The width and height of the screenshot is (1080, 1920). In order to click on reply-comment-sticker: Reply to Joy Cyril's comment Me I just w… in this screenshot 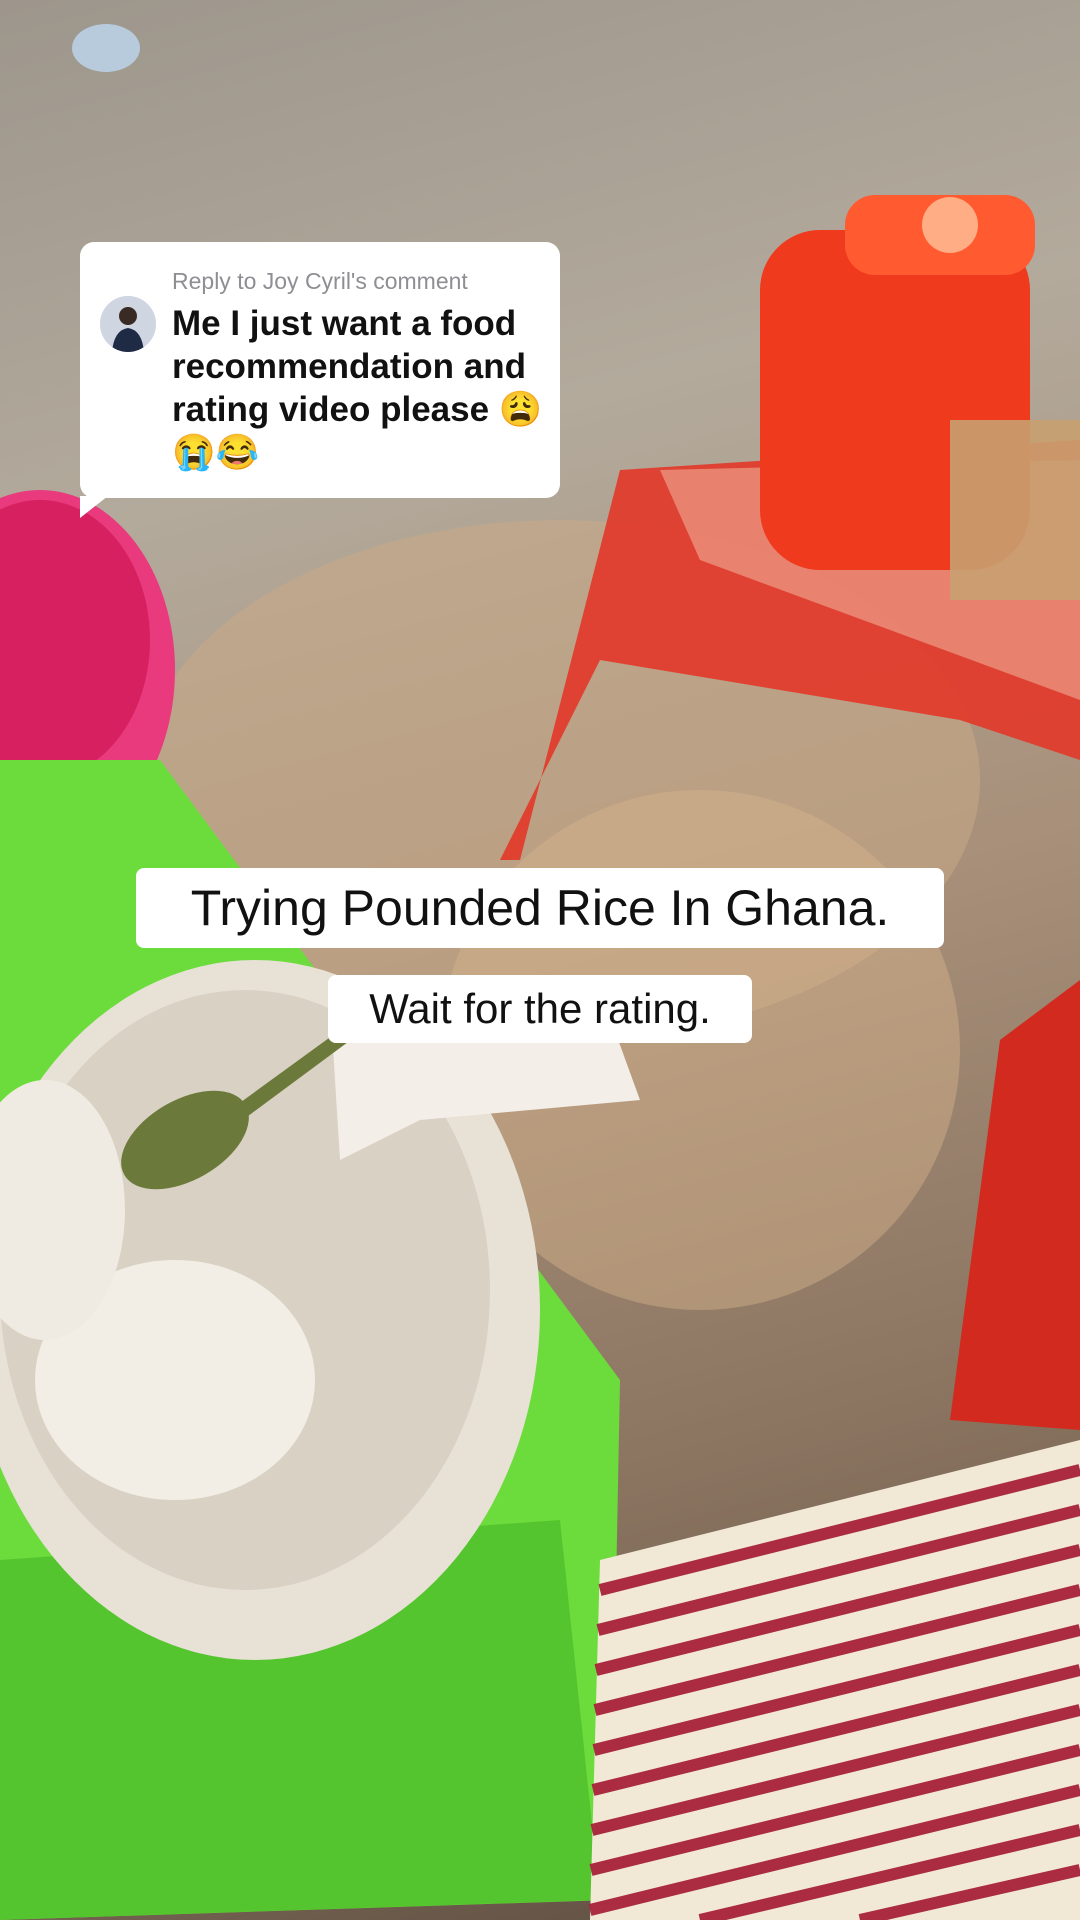, I will do `click(320, 380)`.